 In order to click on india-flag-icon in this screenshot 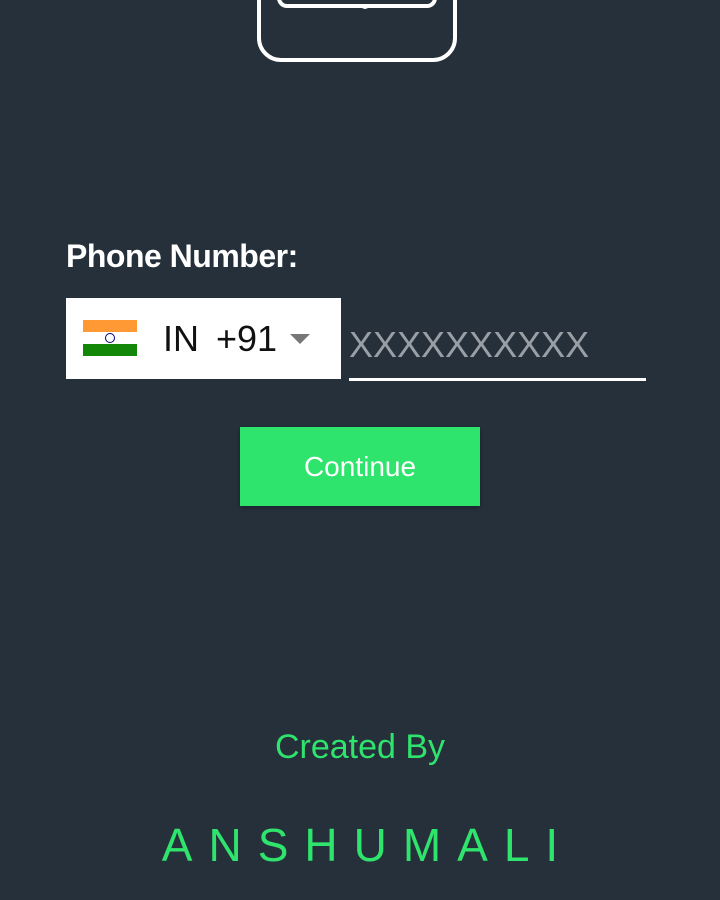, I will do `click(110, 338)`.